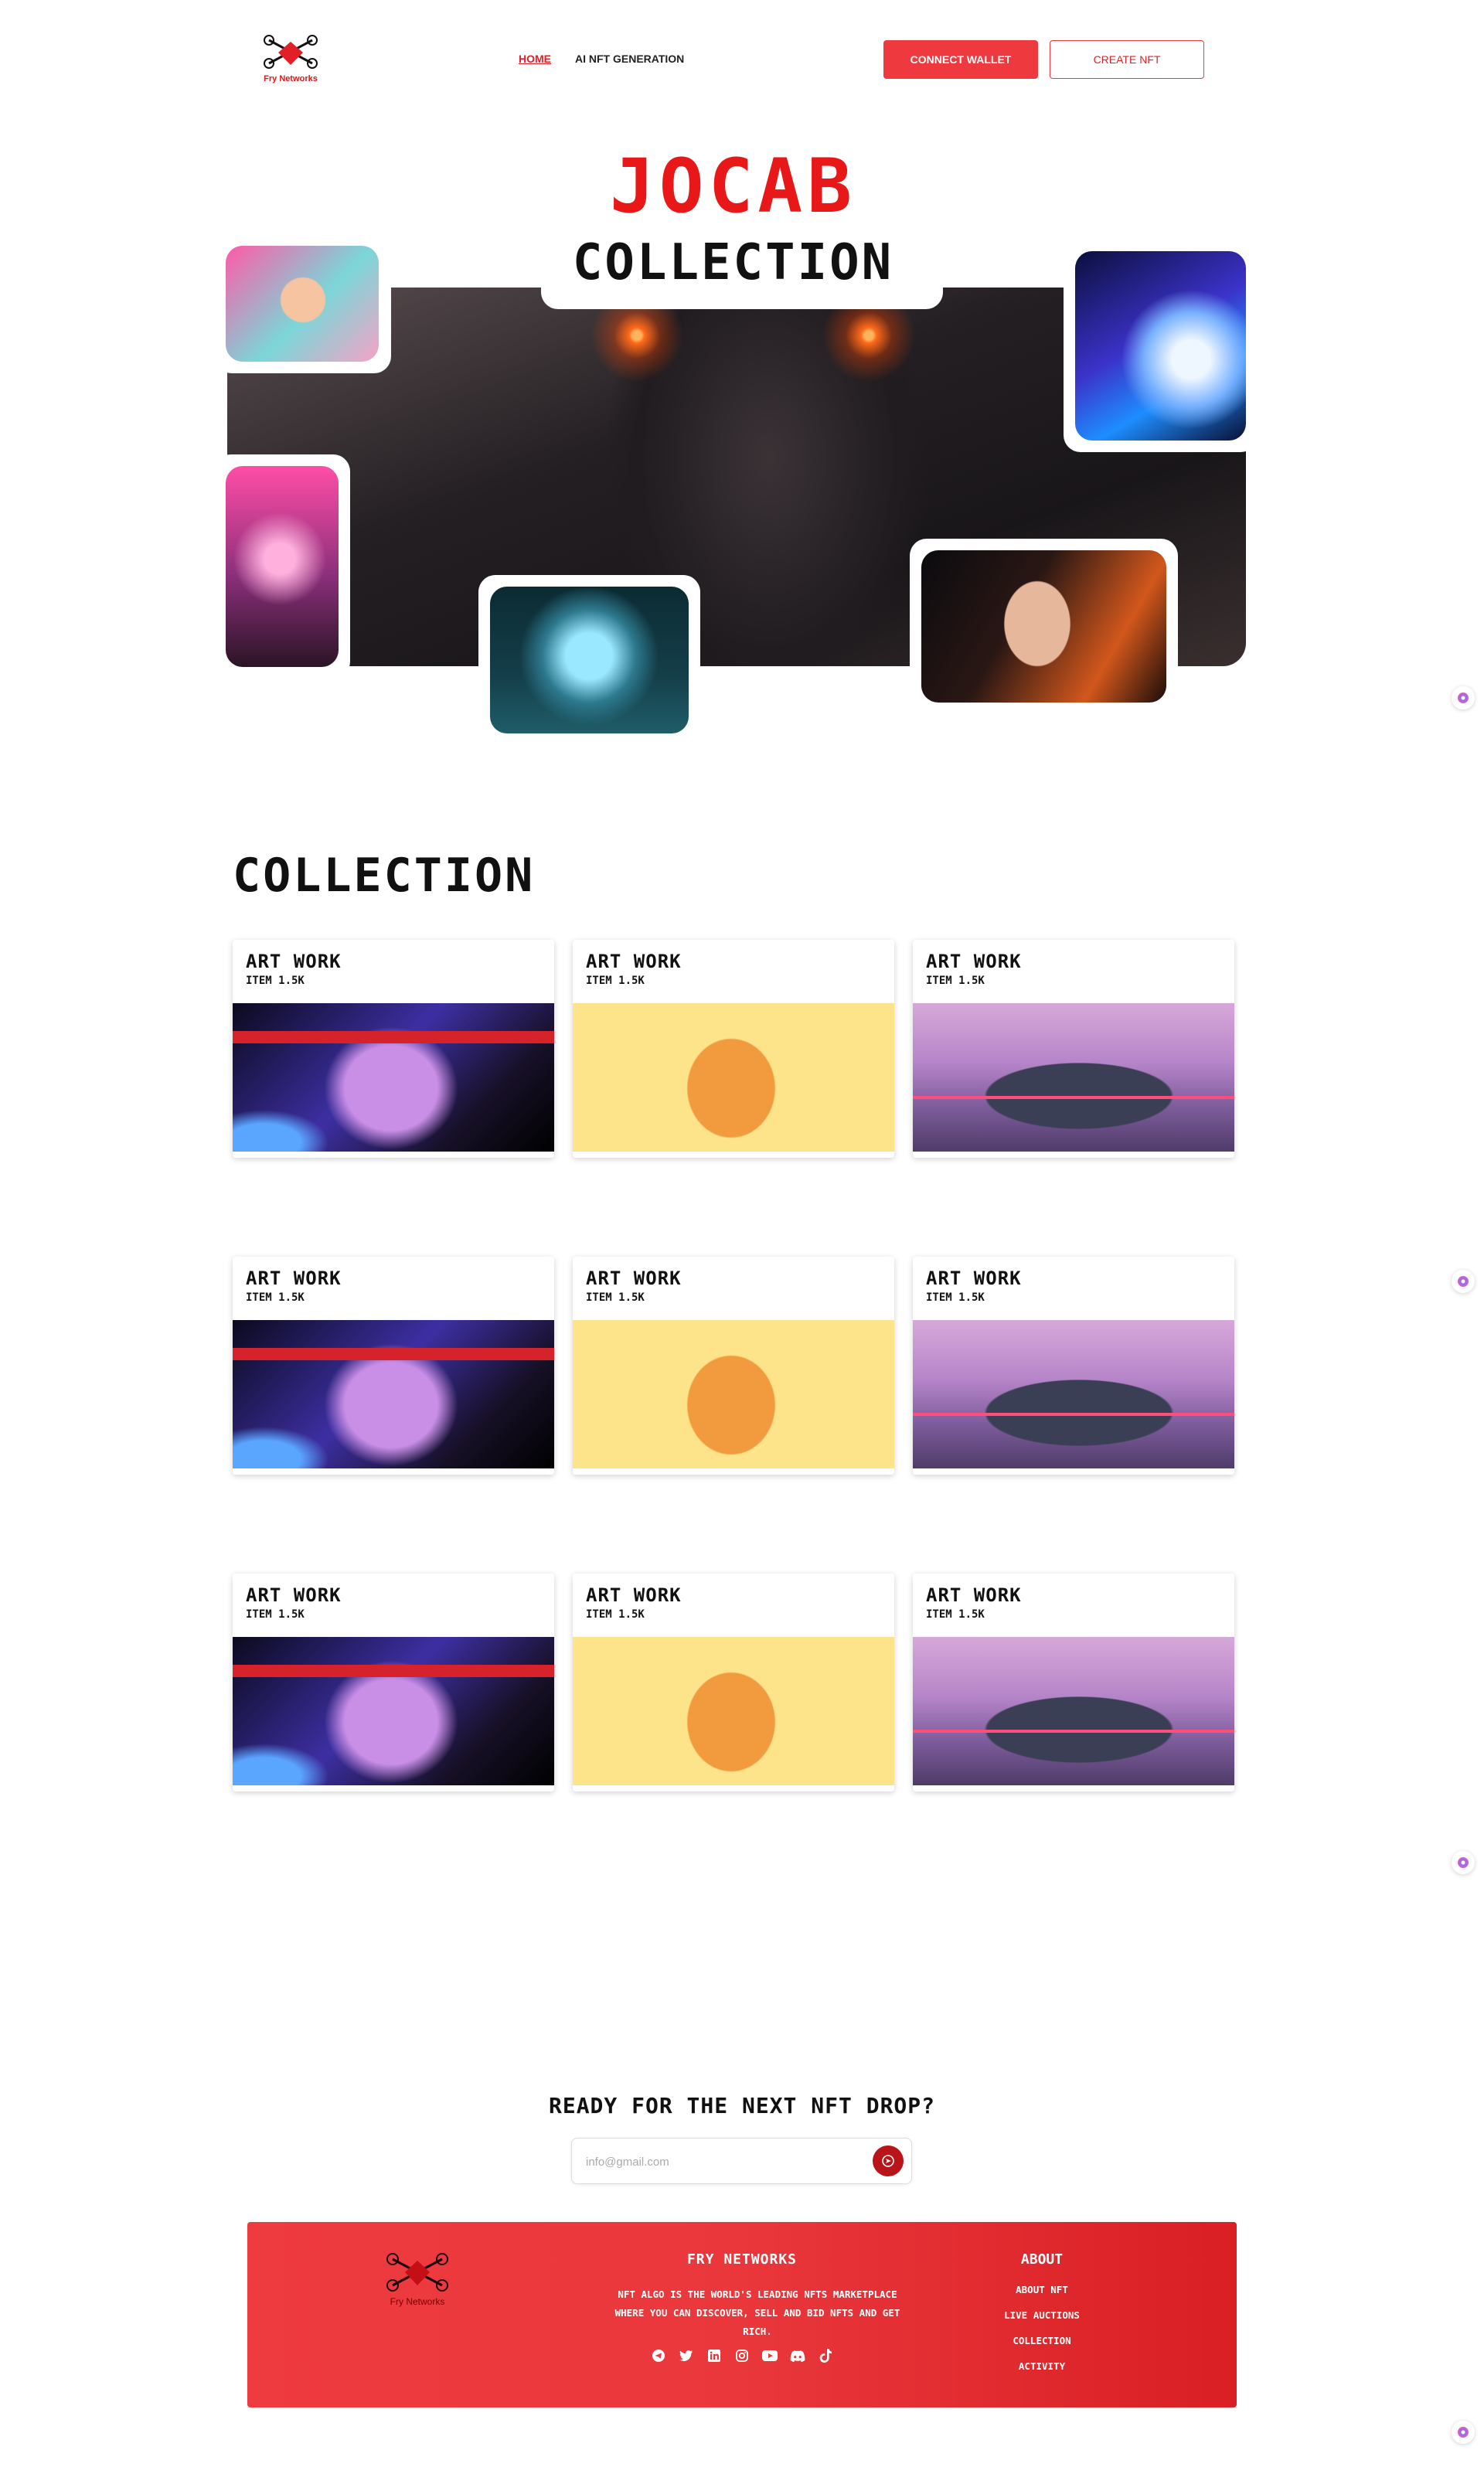 Image resolution: width=1484 pixels, height=2467 pixels. Describe the element at coordinates (658, 2355) in the screenshot. I see `telegram-icon` at that location.